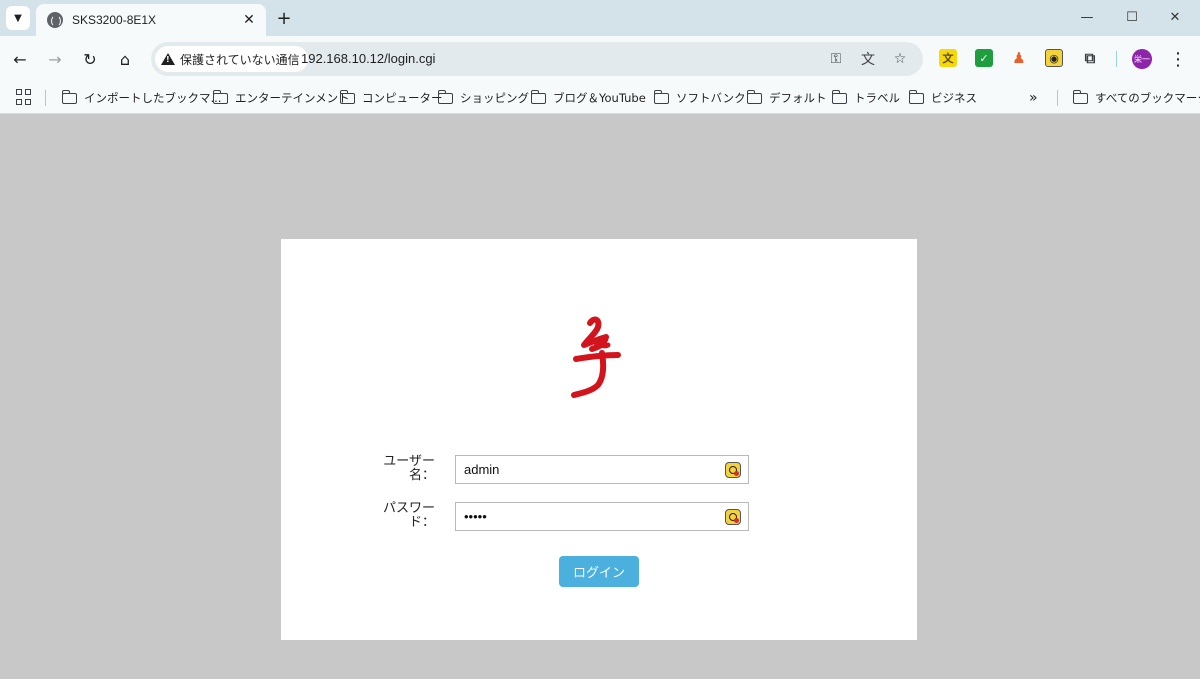  Describe the element at coordinates (602, 469) in the screenshot. I see `username-input: admin` at that location.